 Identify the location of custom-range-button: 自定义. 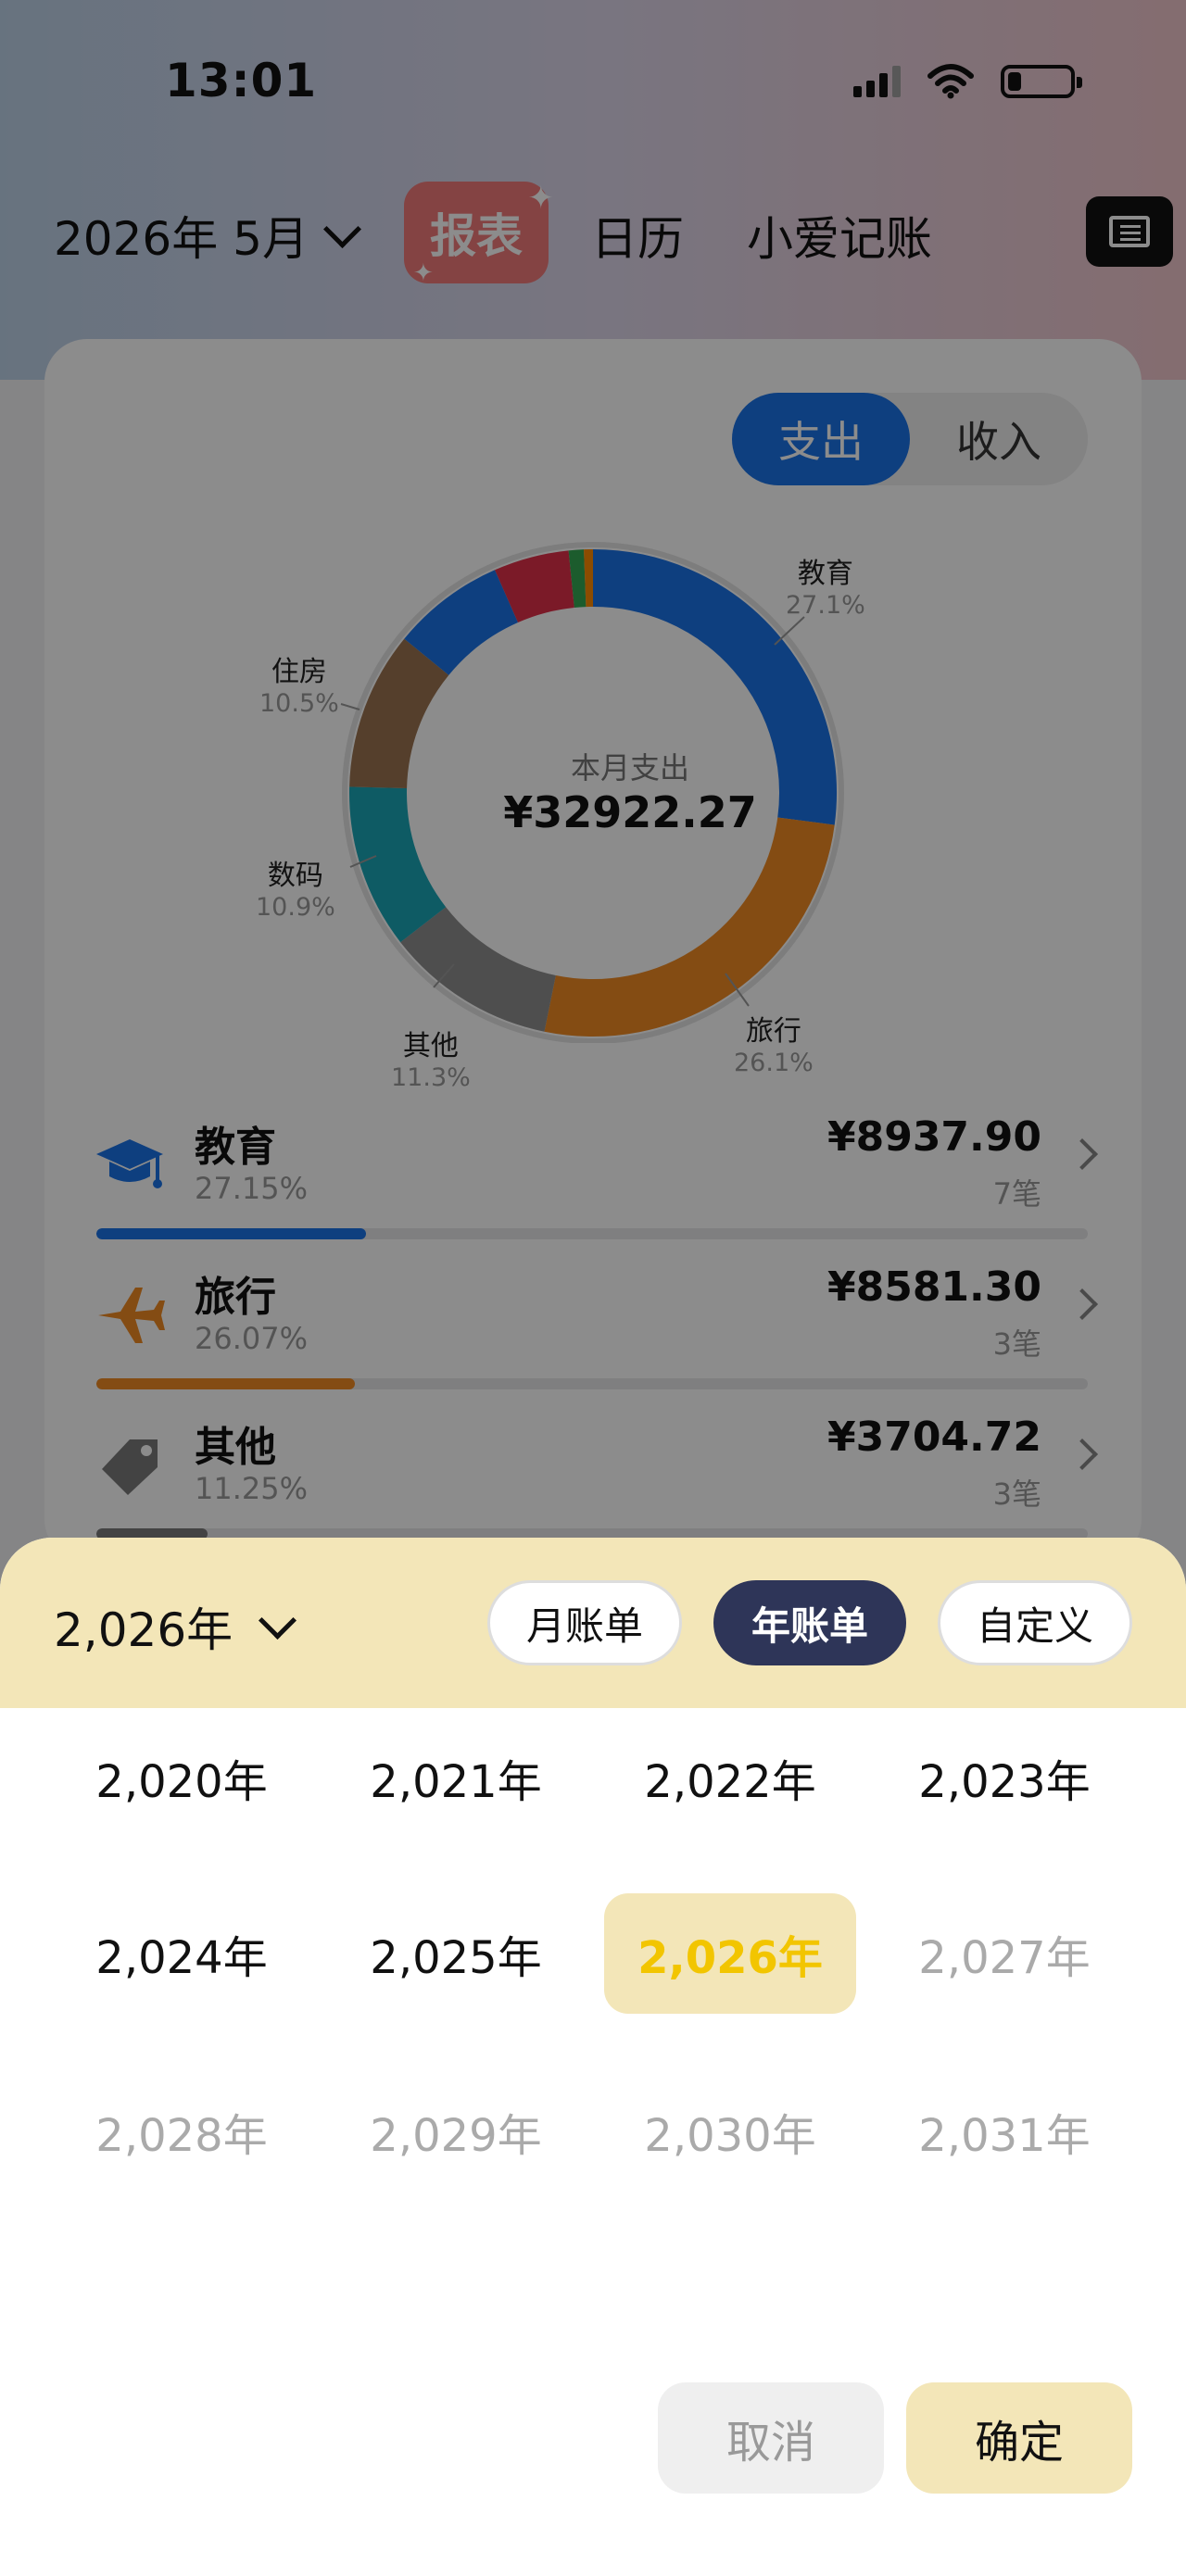
(1035, 1622).